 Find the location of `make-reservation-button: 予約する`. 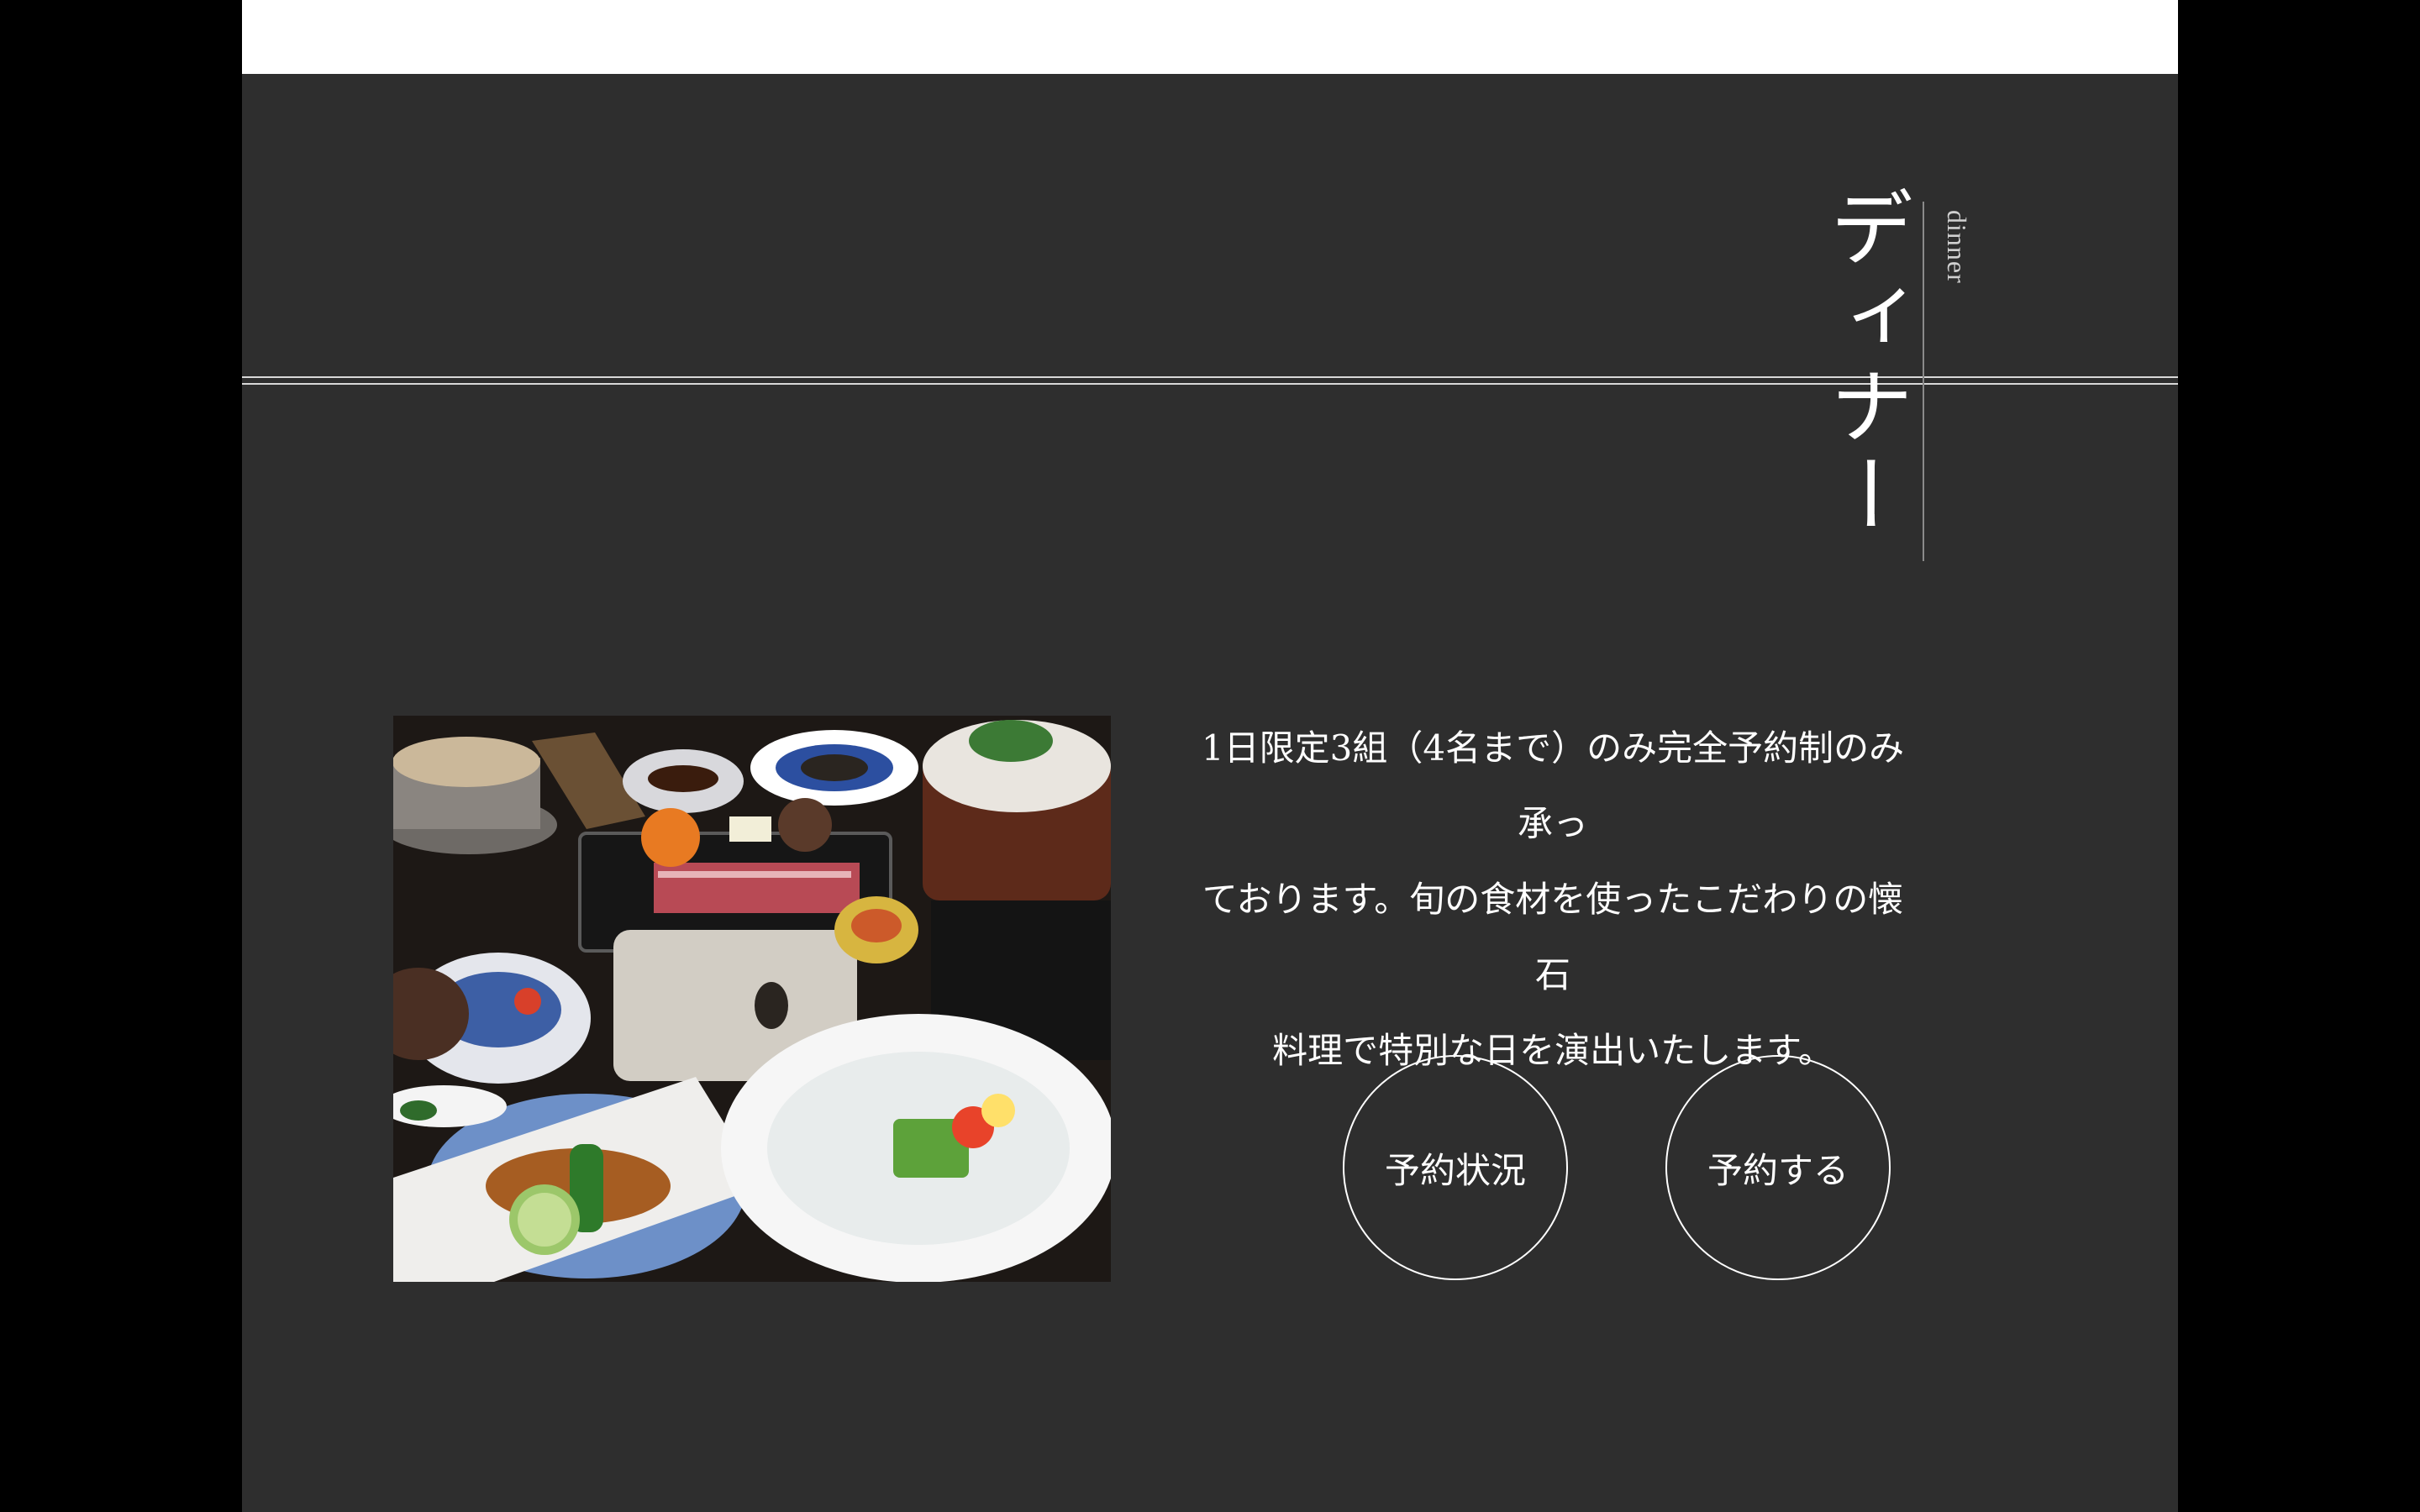

make-reservation-button: 予約する is located at coordinates (1778, 1167).